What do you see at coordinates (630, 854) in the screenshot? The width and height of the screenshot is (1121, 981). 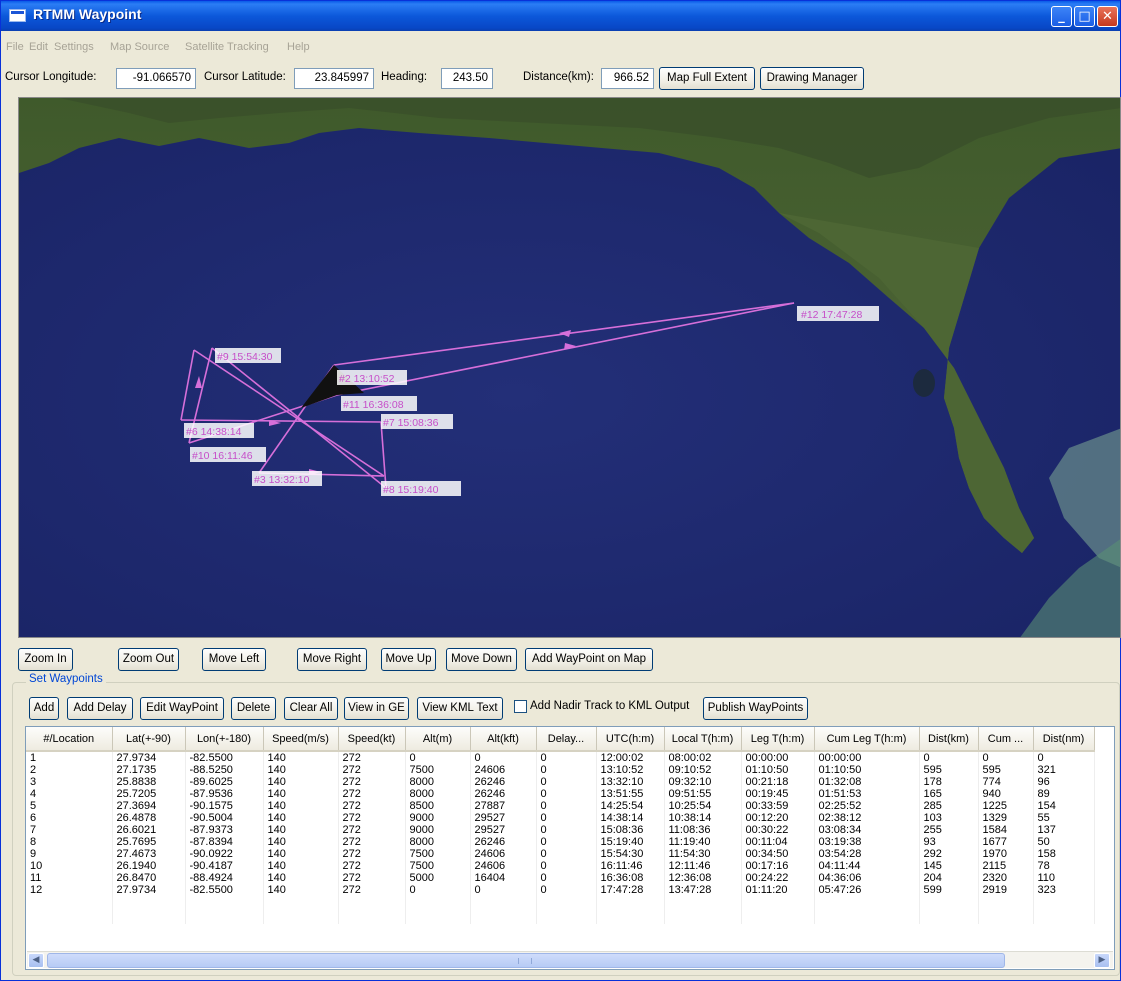 I see `table-cell: 15:54:30` at bounding box center [630, 854].